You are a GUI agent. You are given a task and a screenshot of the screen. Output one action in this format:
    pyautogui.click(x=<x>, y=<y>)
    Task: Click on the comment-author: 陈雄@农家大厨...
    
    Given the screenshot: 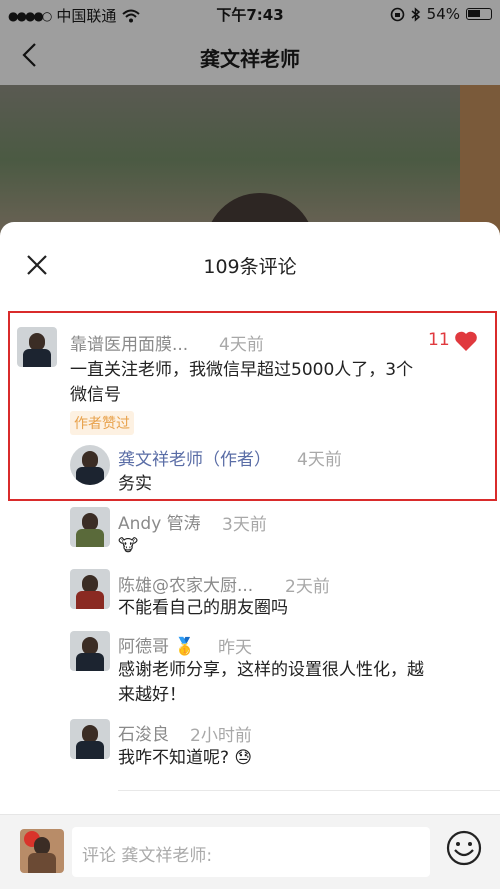 What is the action you would take?
    pyautogui.click(x=185, y=583)
    